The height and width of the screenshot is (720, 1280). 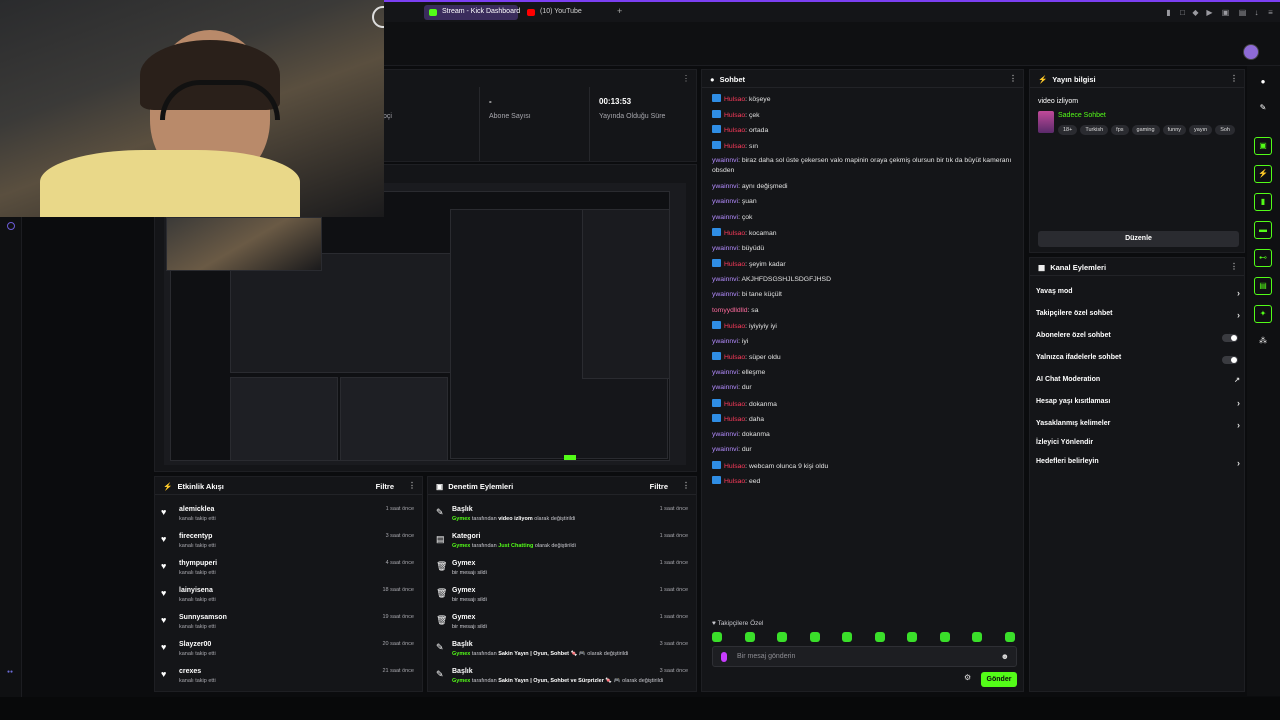 I want to click on follower-name: thympuperi, so click(x=198, y=563).